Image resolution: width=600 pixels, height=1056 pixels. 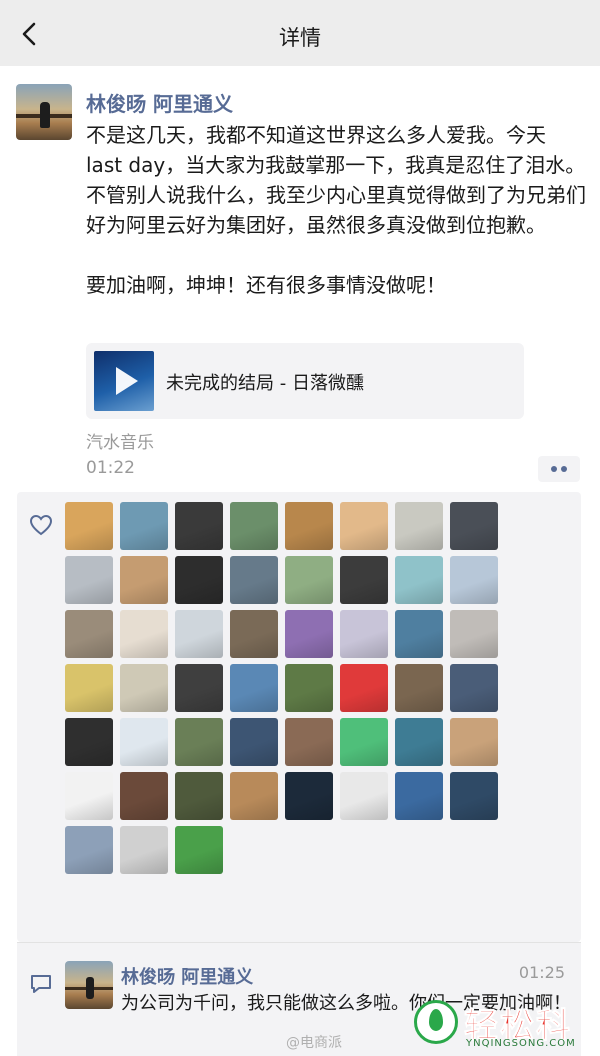 What do you see at coordinates (521, 1043) in the screenshot?
I see `logo-subtitle: YNQINGSONG.COM` at bounding box center [521, 1043].